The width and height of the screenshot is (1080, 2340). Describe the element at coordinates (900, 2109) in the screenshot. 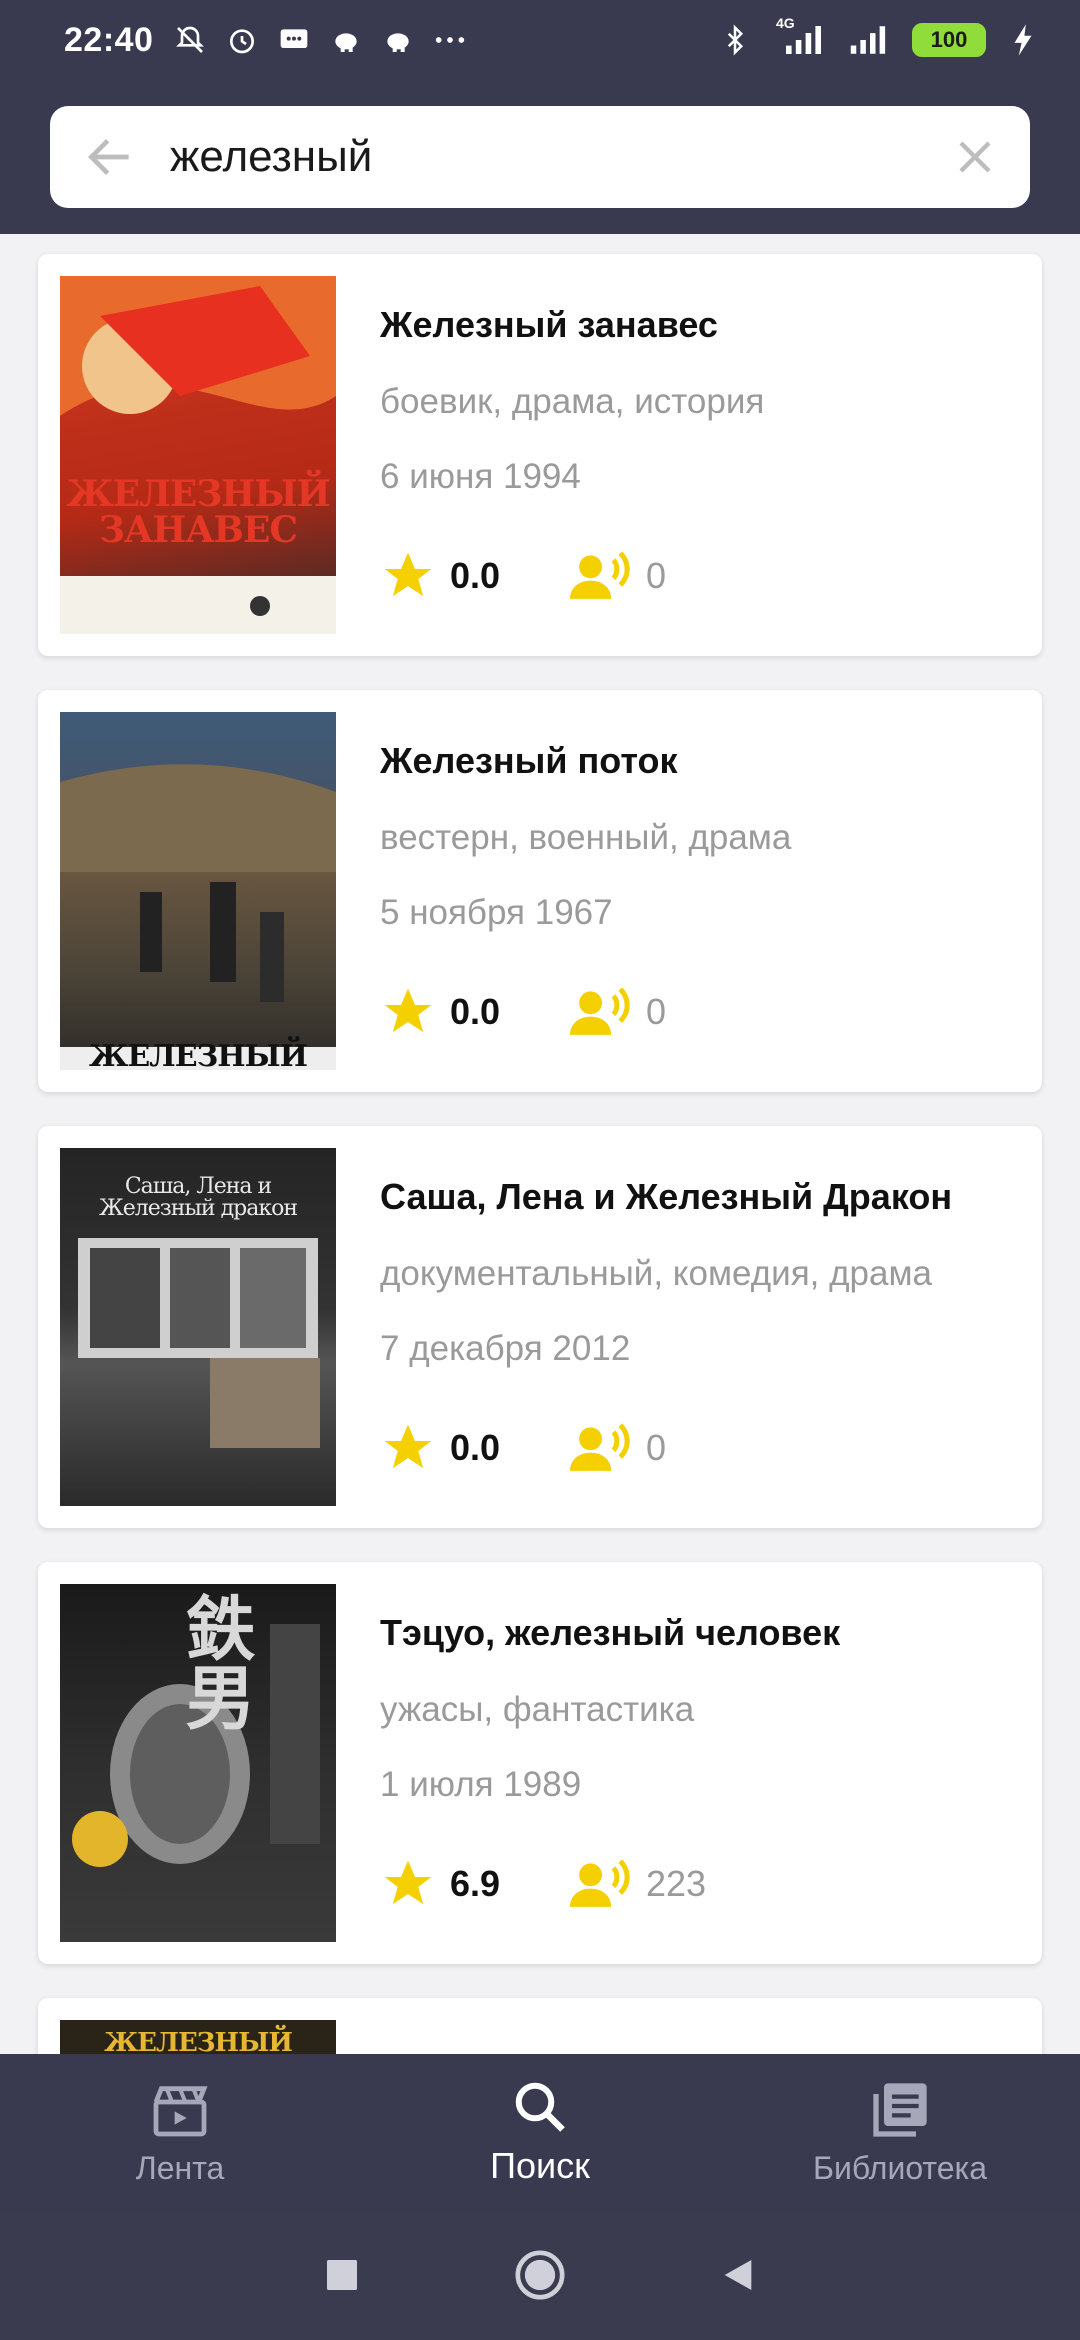

I see `library-icon` at that location.